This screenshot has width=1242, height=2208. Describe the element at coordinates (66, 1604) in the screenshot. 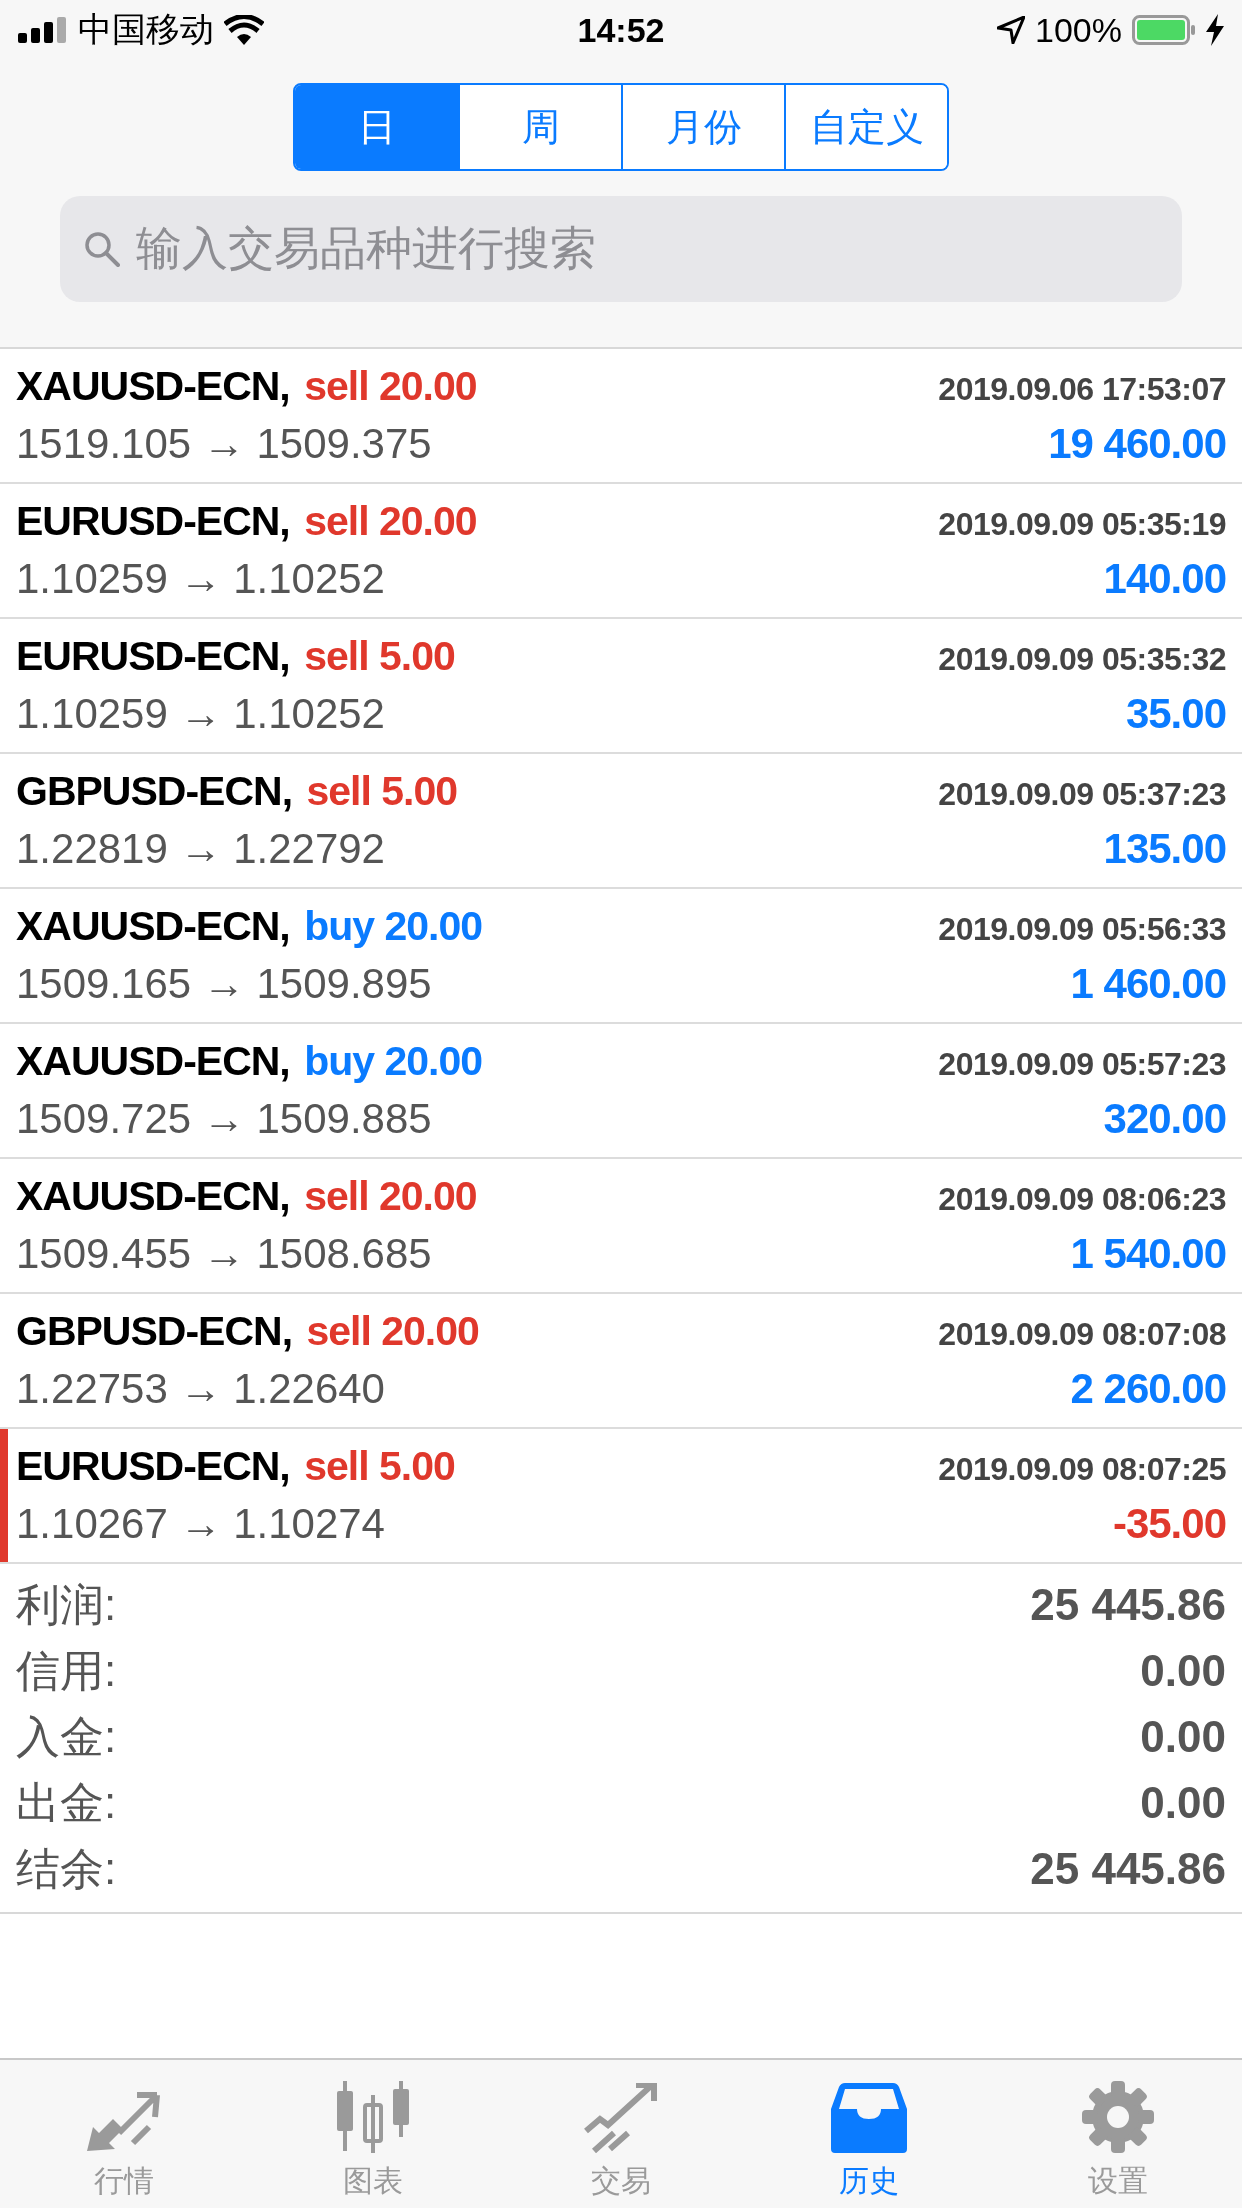

I see `summary-label: 利润:` at that location.